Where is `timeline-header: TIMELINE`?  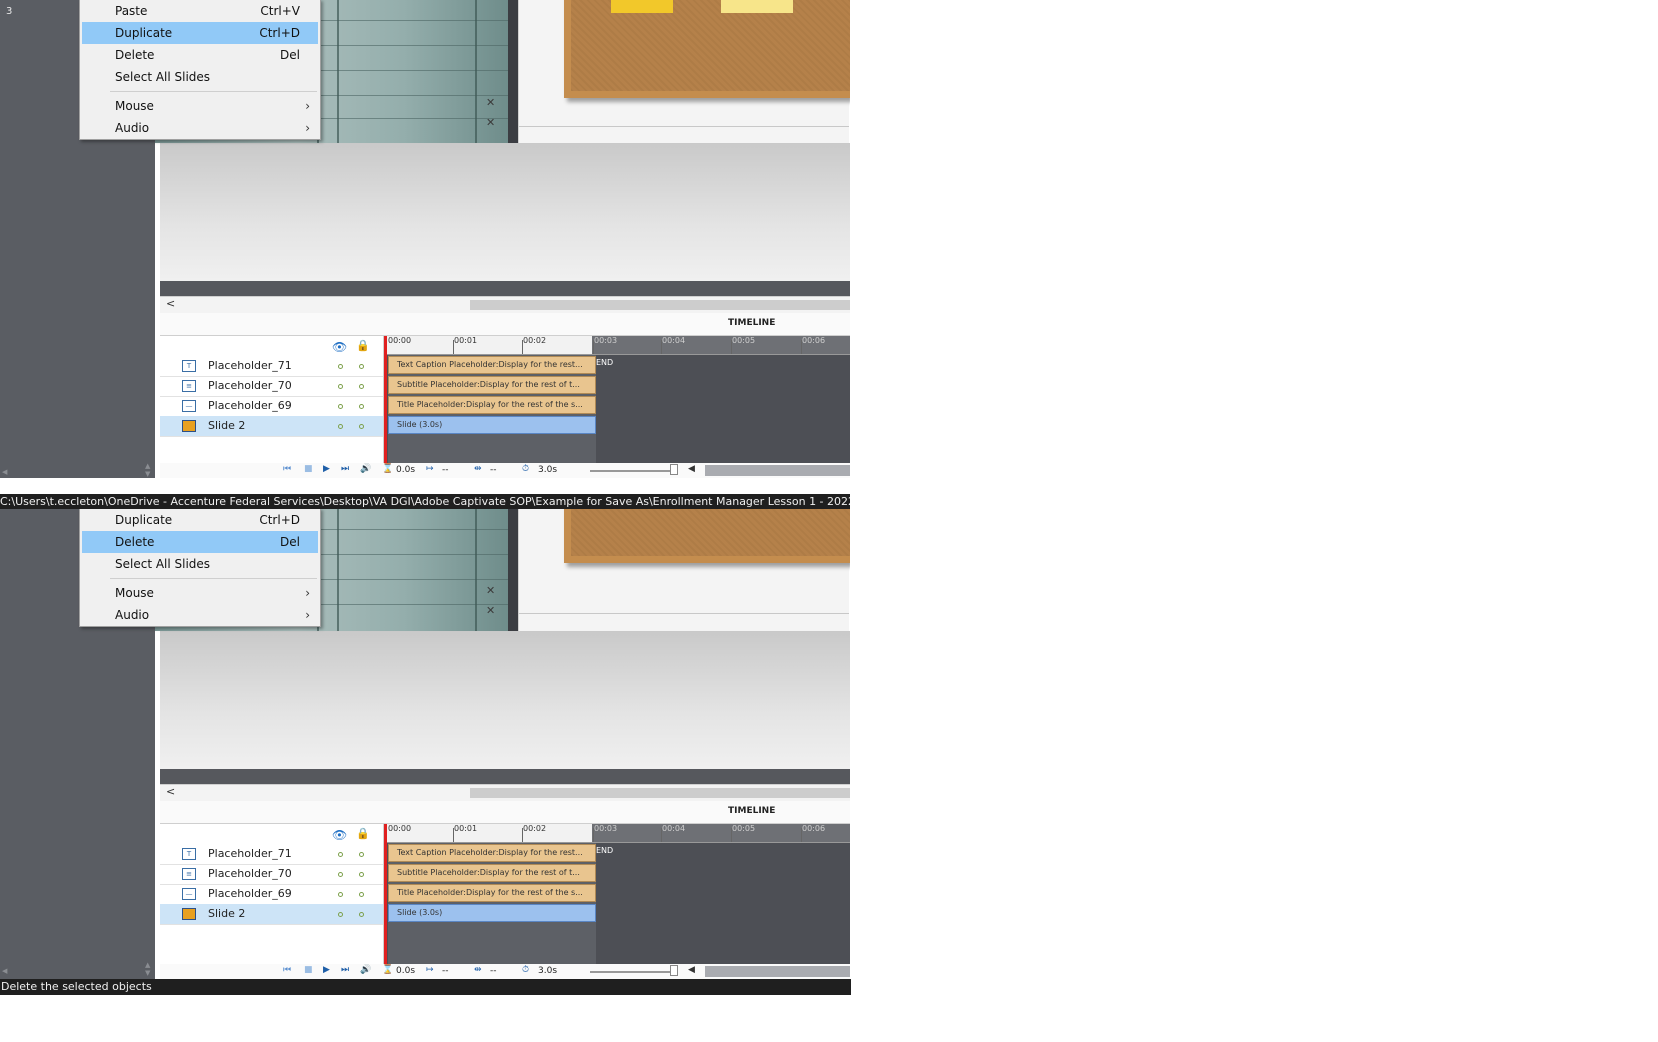
timeline-header: TIMELINE is located at coordinates (505, 324).